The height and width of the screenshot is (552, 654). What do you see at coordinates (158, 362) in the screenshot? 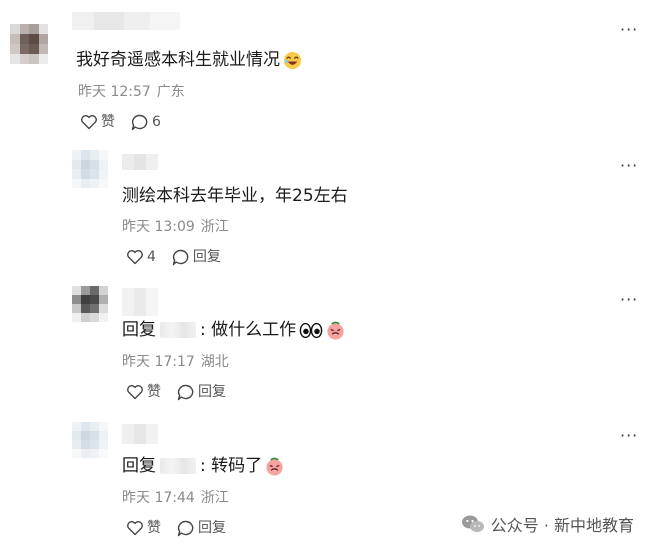
I see `comment-time: 昨天 17:17` at bounding box center [158, 362].